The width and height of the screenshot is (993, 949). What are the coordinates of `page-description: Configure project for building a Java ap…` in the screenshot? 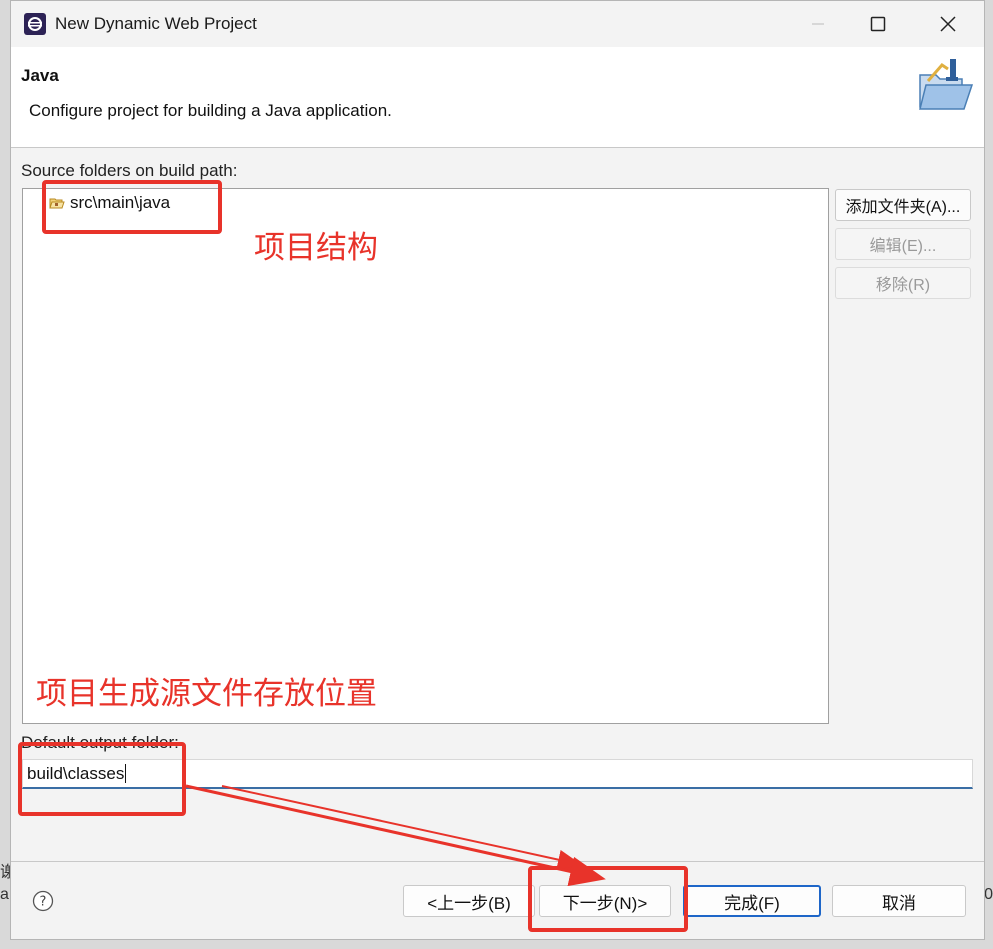 It's located at (210, 110).